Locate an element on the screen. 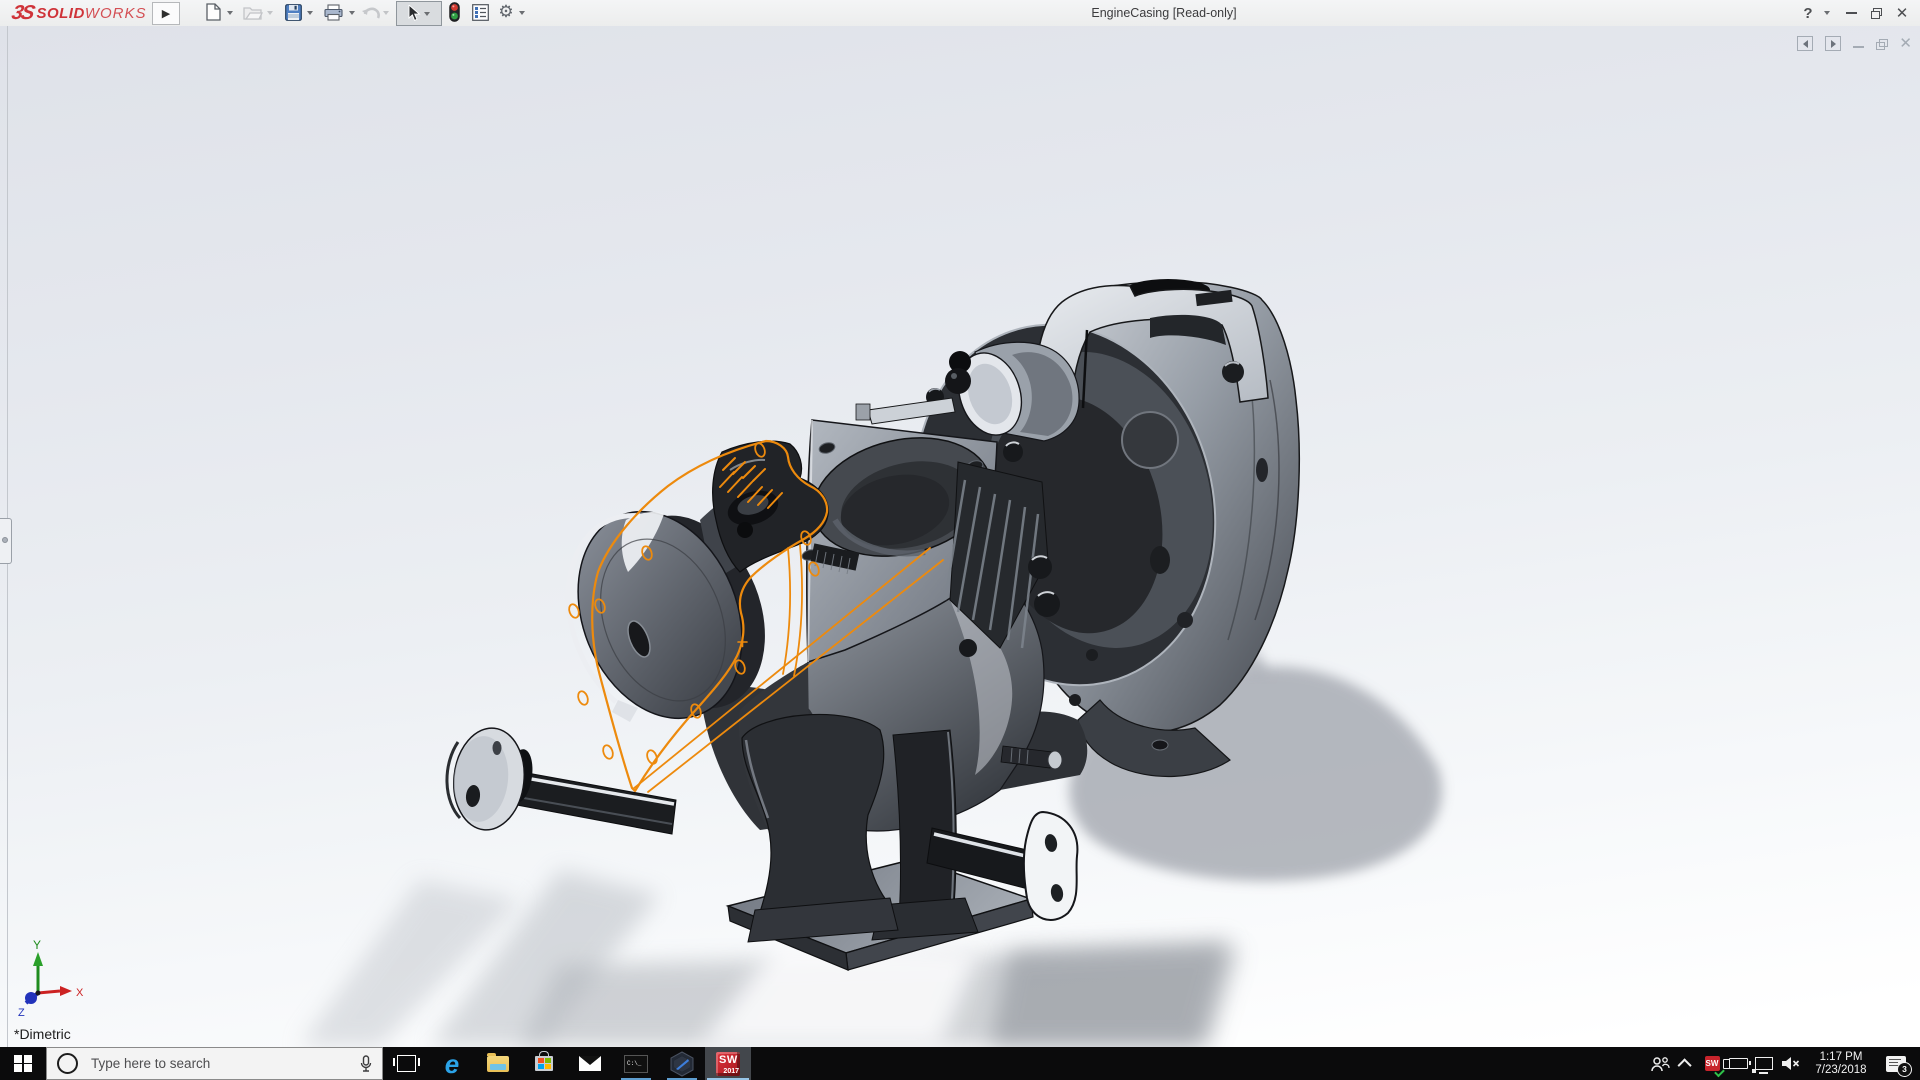 Image resolution: width=1920 pixels, height=1080 pixels. speaker-mute-icon is located at coordinates (1790, 1063).